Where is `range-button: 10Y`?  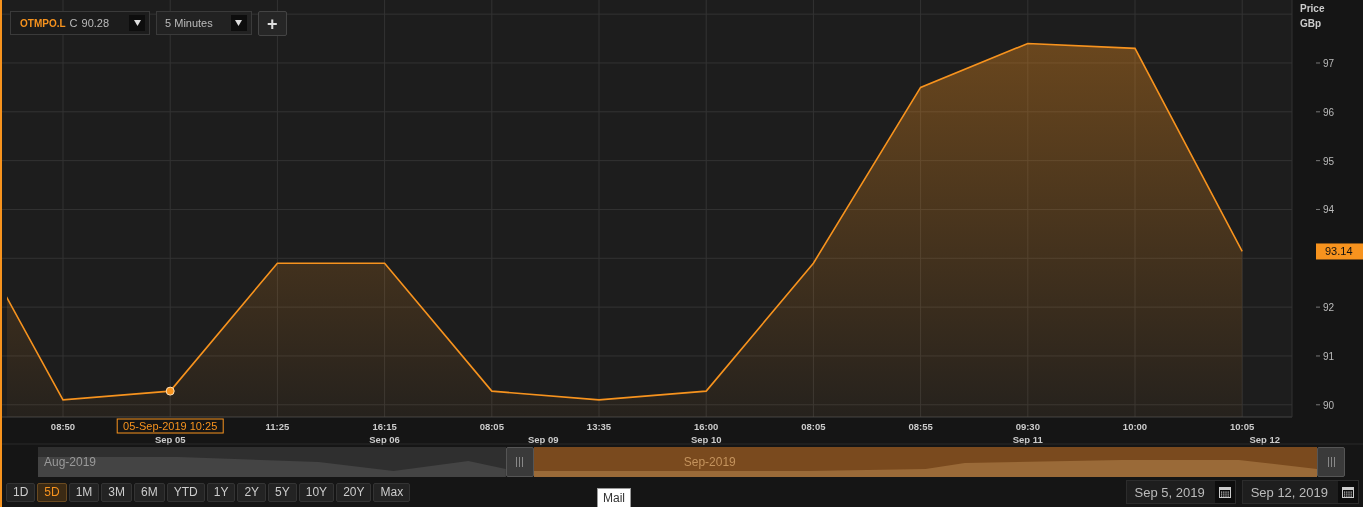 range-button: 10Y is located at coordinates (316, 492).